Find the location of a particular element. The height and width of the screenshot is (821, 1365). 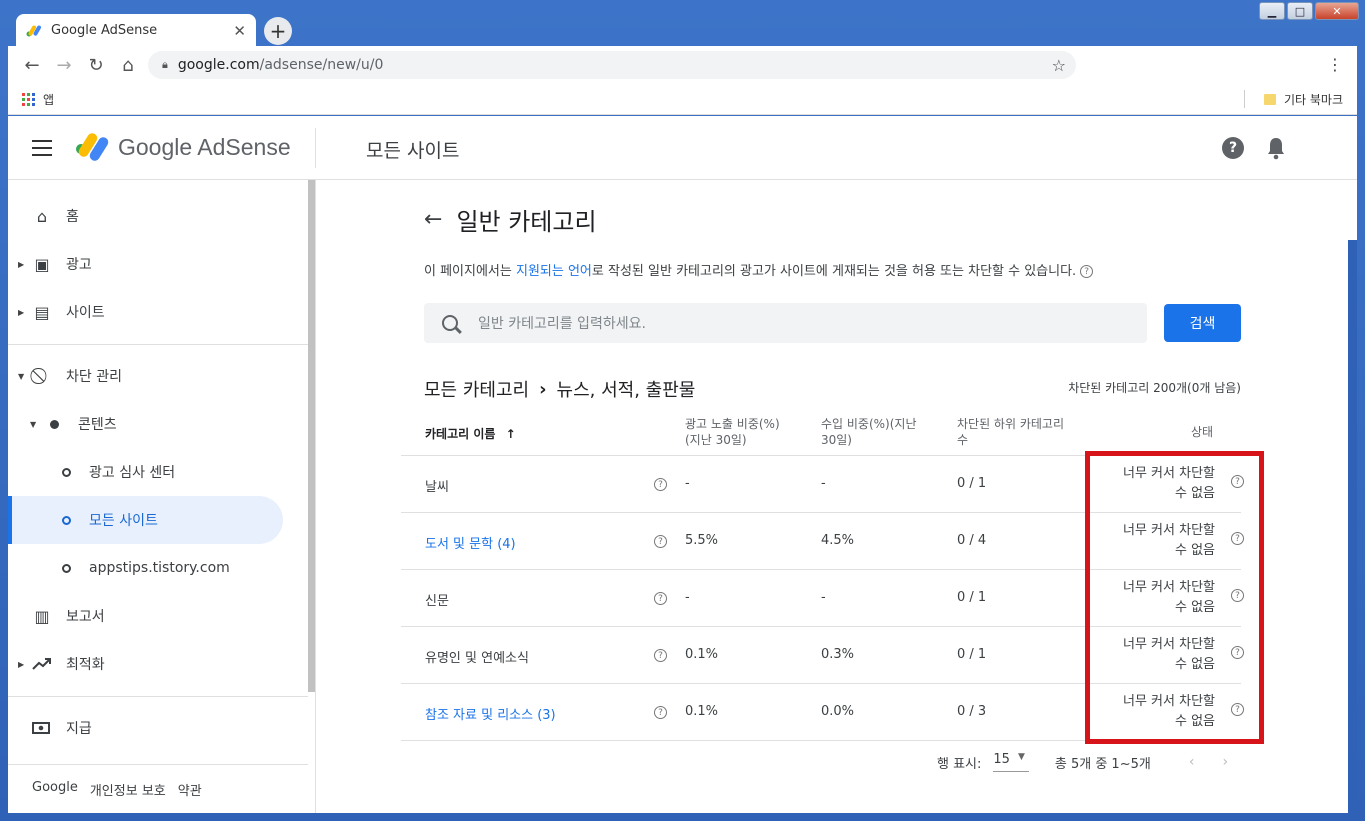

column-header-status: 상태 is located at coordinates (1202, 432).